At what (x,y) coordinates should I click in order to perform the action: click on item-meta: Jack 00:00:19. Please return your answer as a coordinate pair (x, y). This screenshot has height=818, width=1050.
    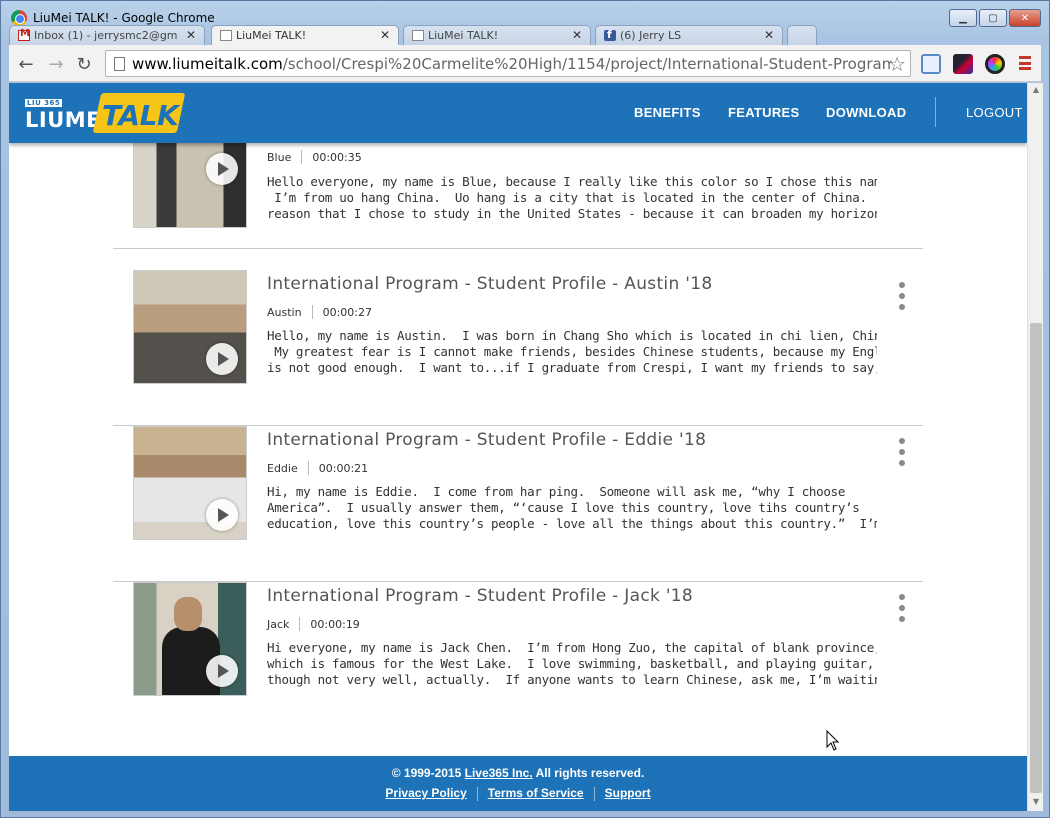
    Looking at the image, I should click on (313, 624).